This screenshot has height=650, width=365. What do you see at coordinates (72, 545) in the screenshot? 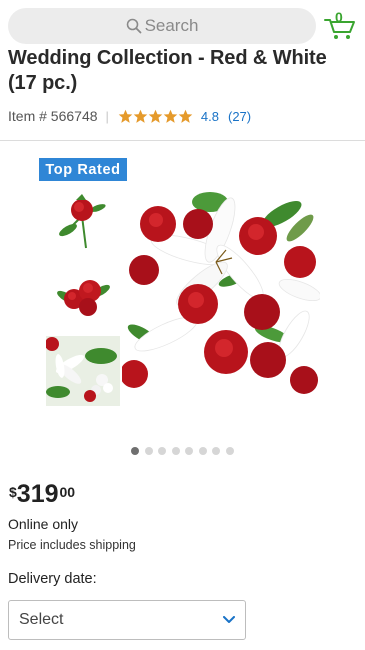
I see `shipping-note: Price includes shipping` at bounding box center [72, 545].